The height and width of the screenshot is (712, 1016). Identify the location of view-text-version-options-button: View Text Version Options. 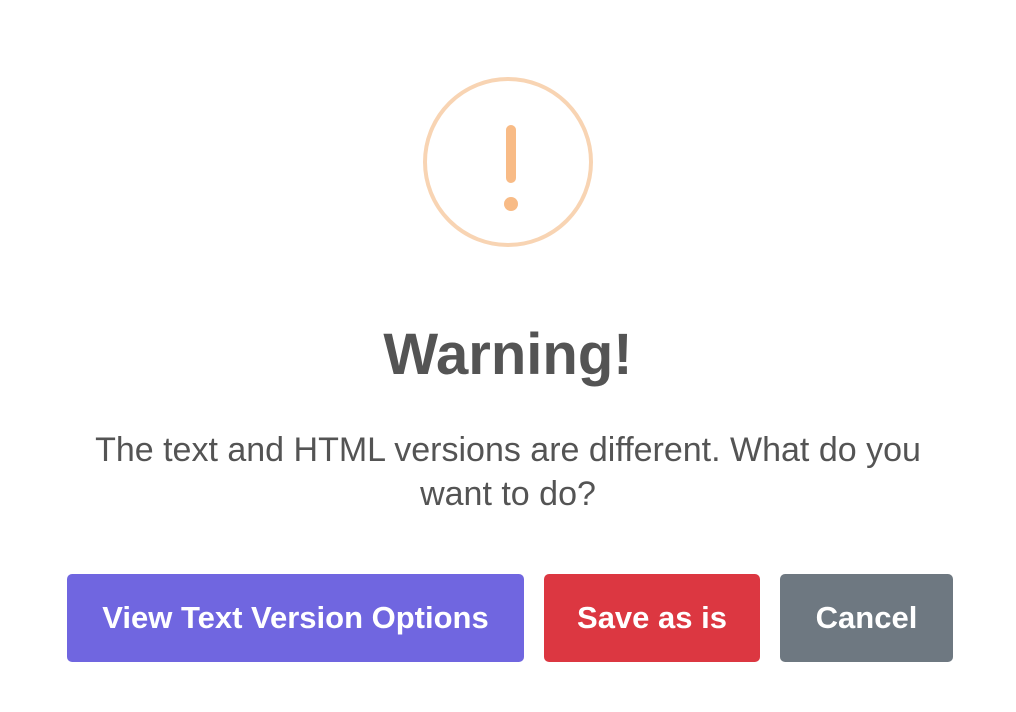
(295, 618).